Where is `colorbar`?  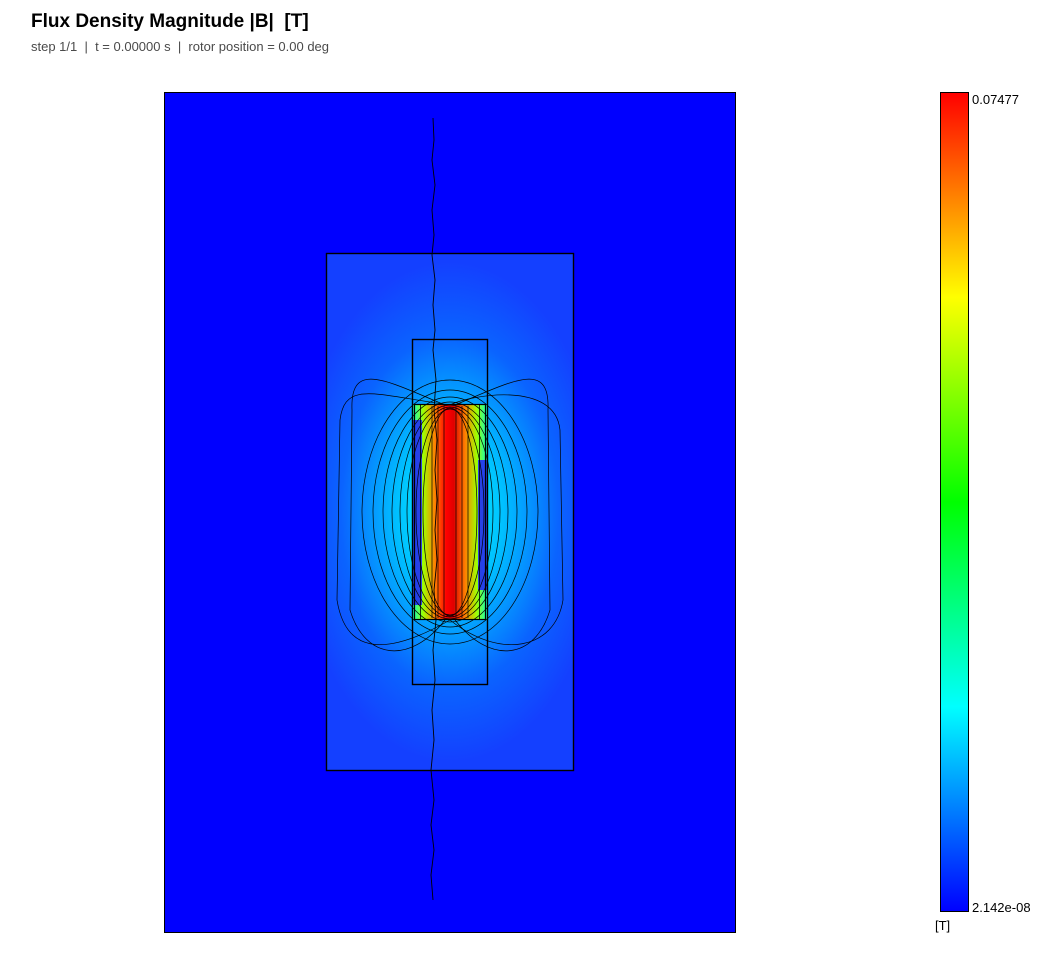
colorbar is located at coordinates (954, 502).